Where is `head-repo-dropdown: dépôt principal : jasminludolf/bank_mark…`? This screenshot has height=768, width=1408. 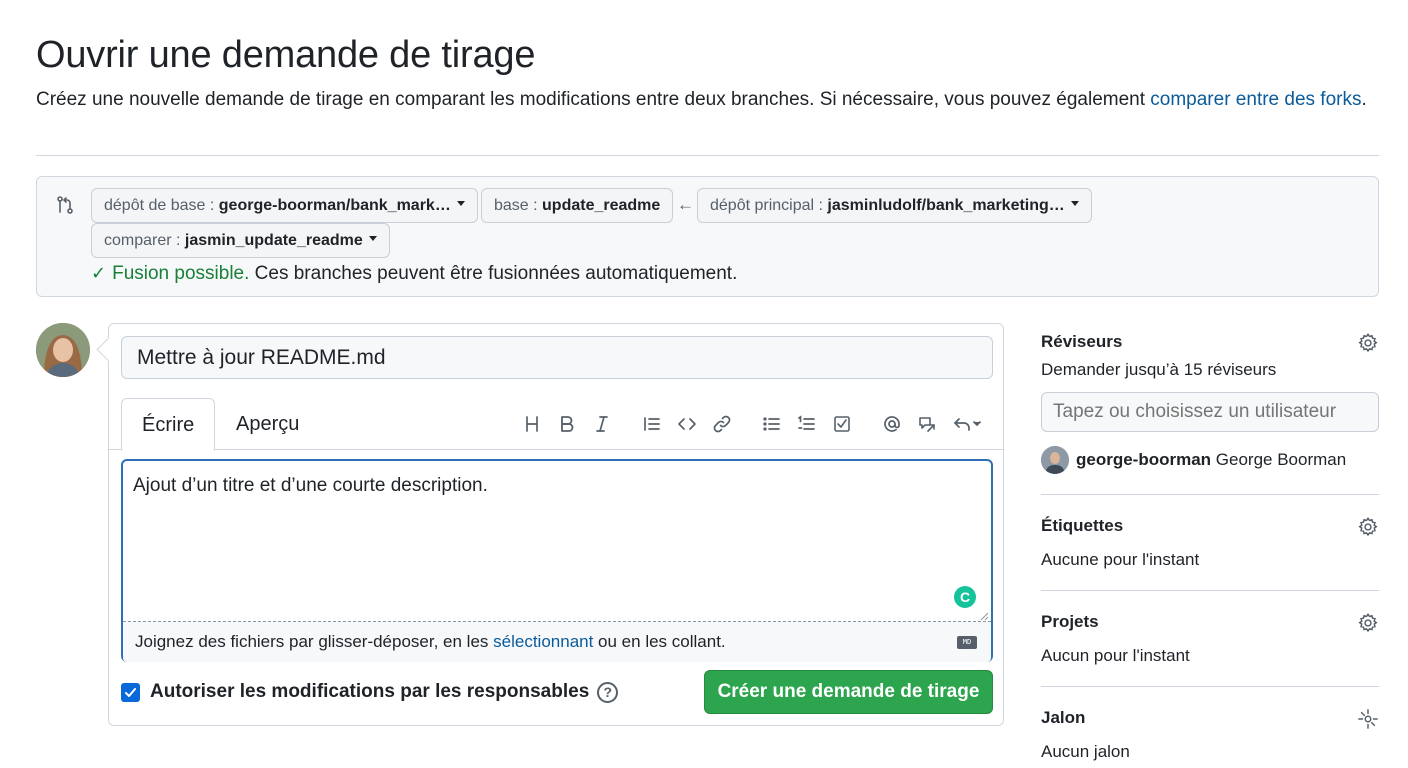 head-repo-dropdown: dépôt principal : jasminludolf/bank_mark… is located at coordinates (894, 205).